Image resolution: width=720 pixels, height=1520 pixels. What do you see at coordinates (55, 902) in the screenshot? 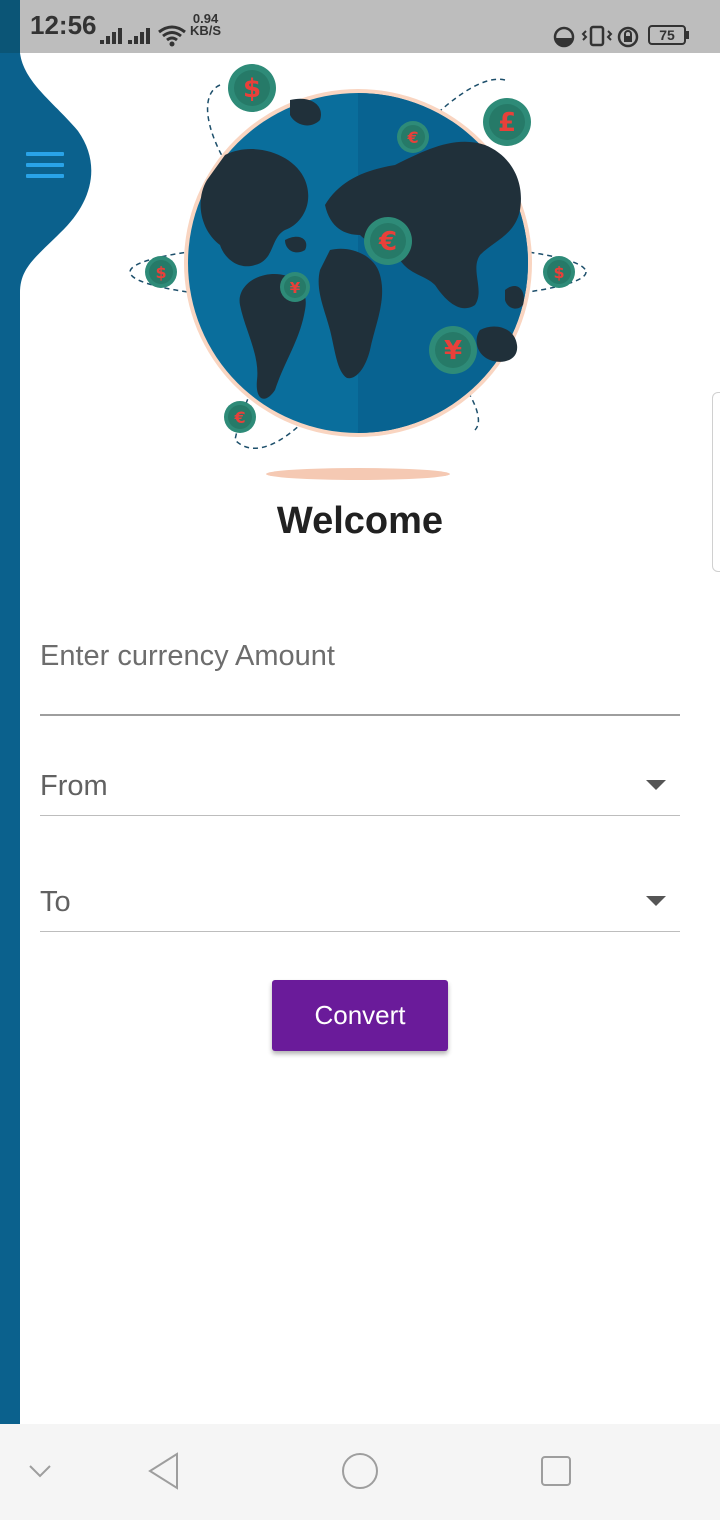
I see `to-label: To` at bounding box center [55, 902].